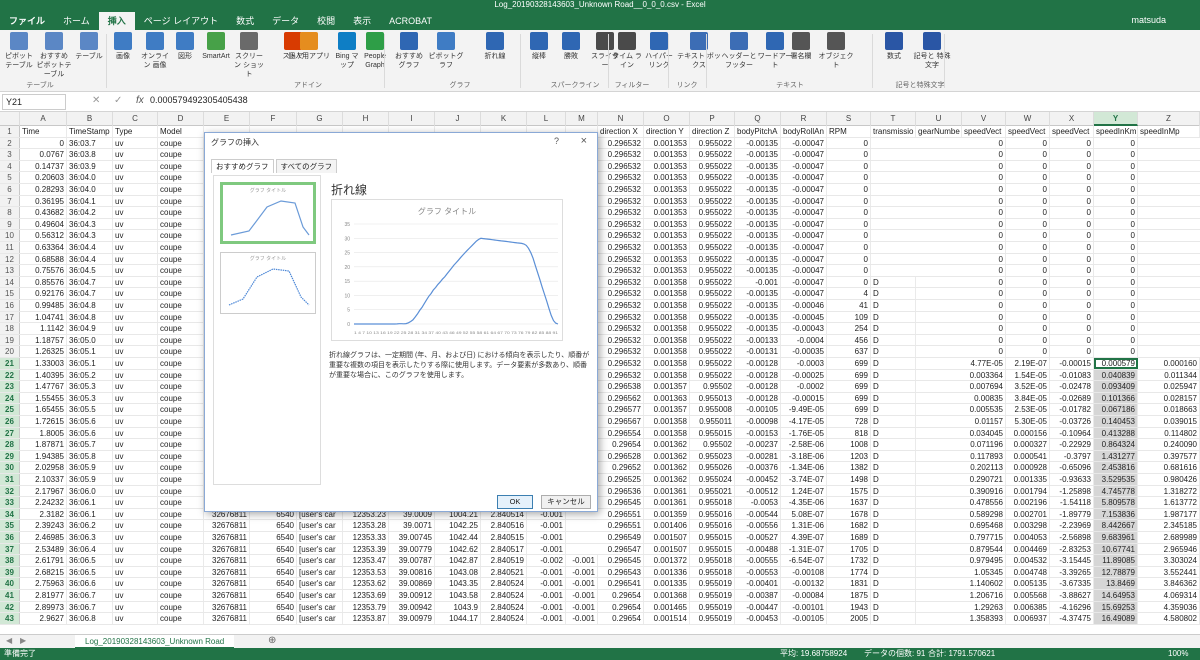 The image size is (1200, 660). Describe the element at coordinates (227, 595) in the screenshot. I see `cell-e41: 32676811` at that location.